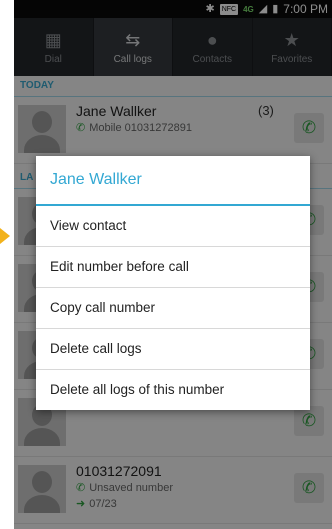 This screenshot has height=529, width=332. I want to click on menu-item-delete-call-logs: Delete call logs, so click(173, 349).